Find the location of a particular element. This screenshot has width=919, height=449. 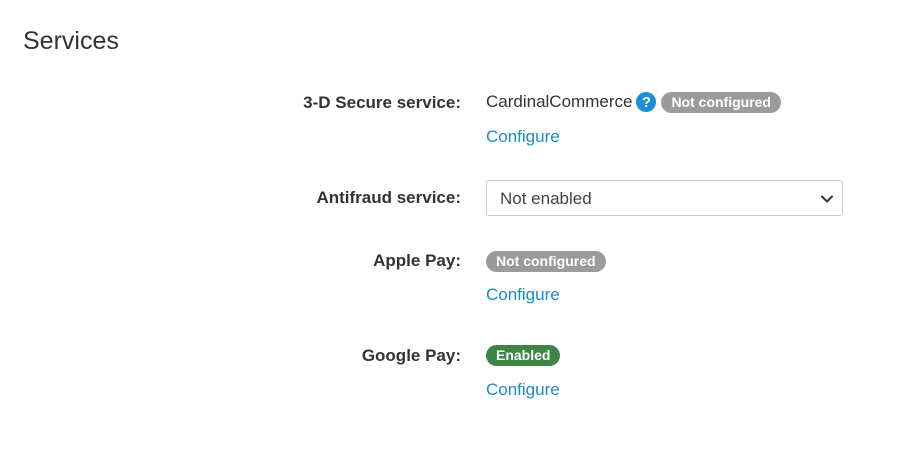

three-d-secure-provider: CardinalCommerce is located at coordinates (559, 101).